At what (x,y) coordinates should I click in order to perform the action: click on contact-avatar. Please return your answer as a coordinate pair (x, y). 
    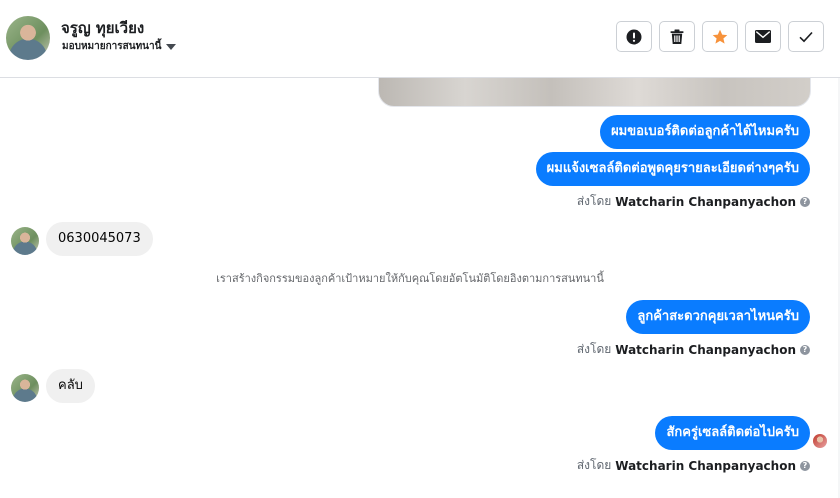
    Looking at the image, I should click on (28, 38).